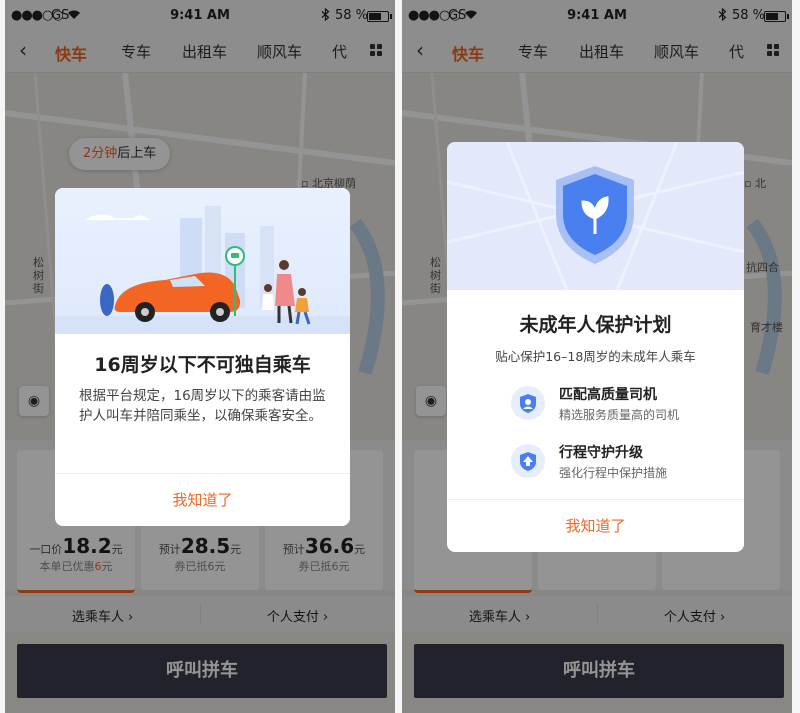 The height and width of the screenshot is (713, 800). I want to click on shield-illustration, so click(595, 216).